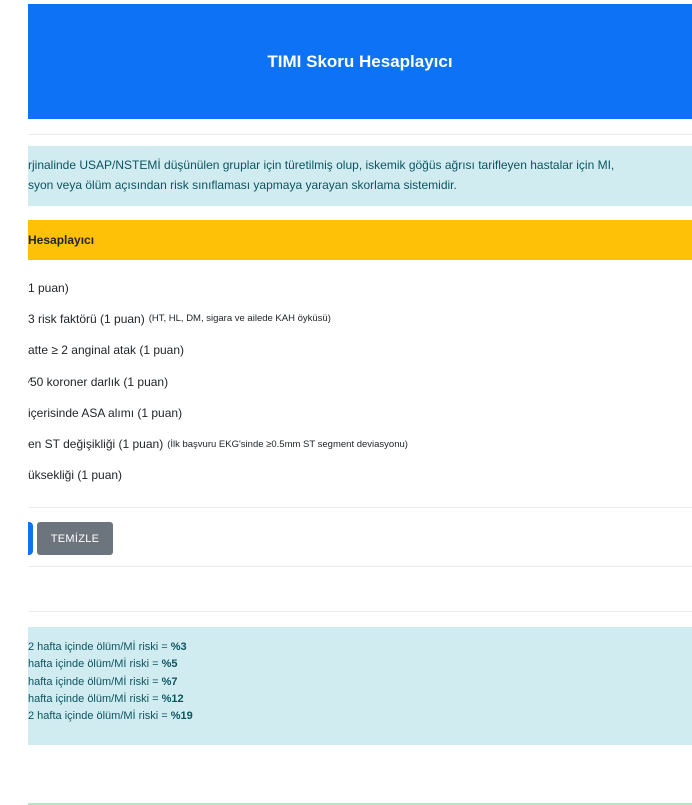  Describe the element at coordinates (360, 699) in the screenshot. I see `risk-line: hafta içinde ölüm/Mİ riski = %12` at that location.